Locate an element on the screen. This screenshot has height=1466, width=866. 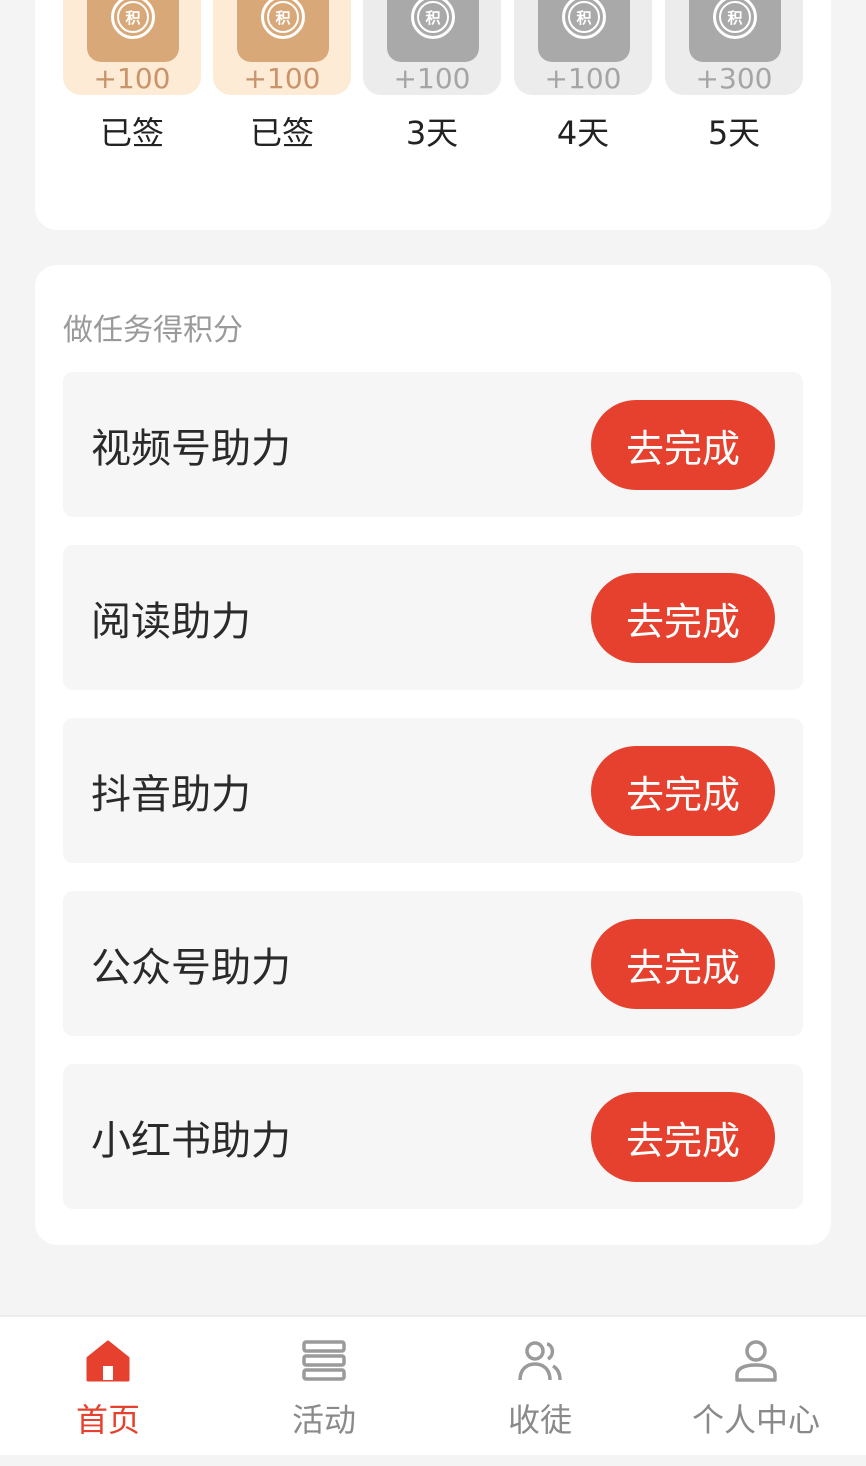
task-row-video-channel: 视频号助力 去完成 is located at coordinates (433, 444).